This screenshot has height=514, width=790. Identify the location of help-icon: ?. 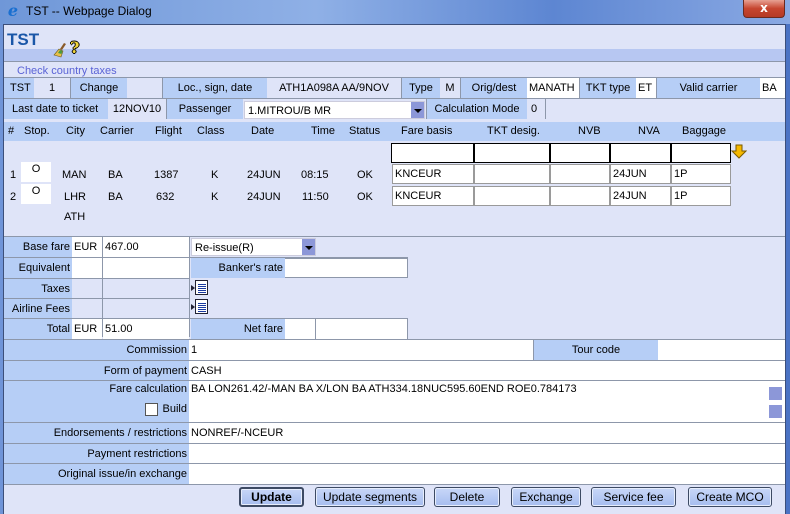
(74, 47).